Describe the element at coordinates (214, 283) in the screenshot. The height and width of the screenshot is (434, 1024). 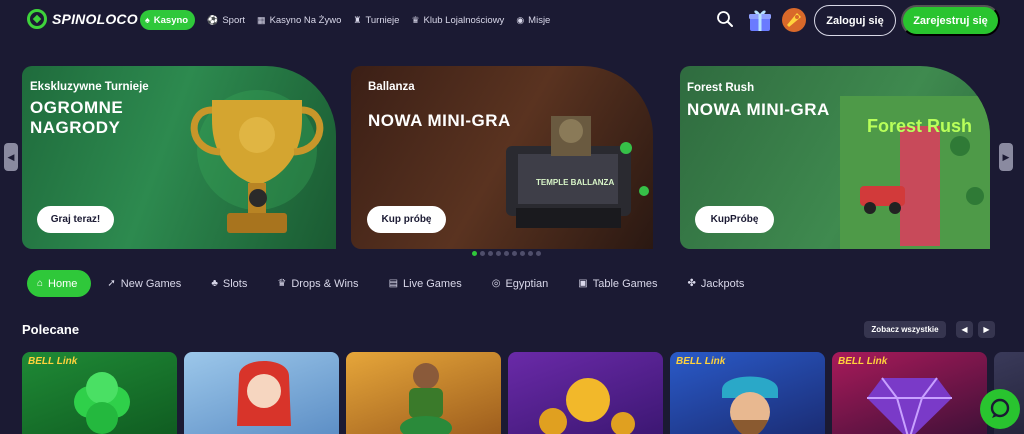
I see `cherries-icon: ♣` at that location.